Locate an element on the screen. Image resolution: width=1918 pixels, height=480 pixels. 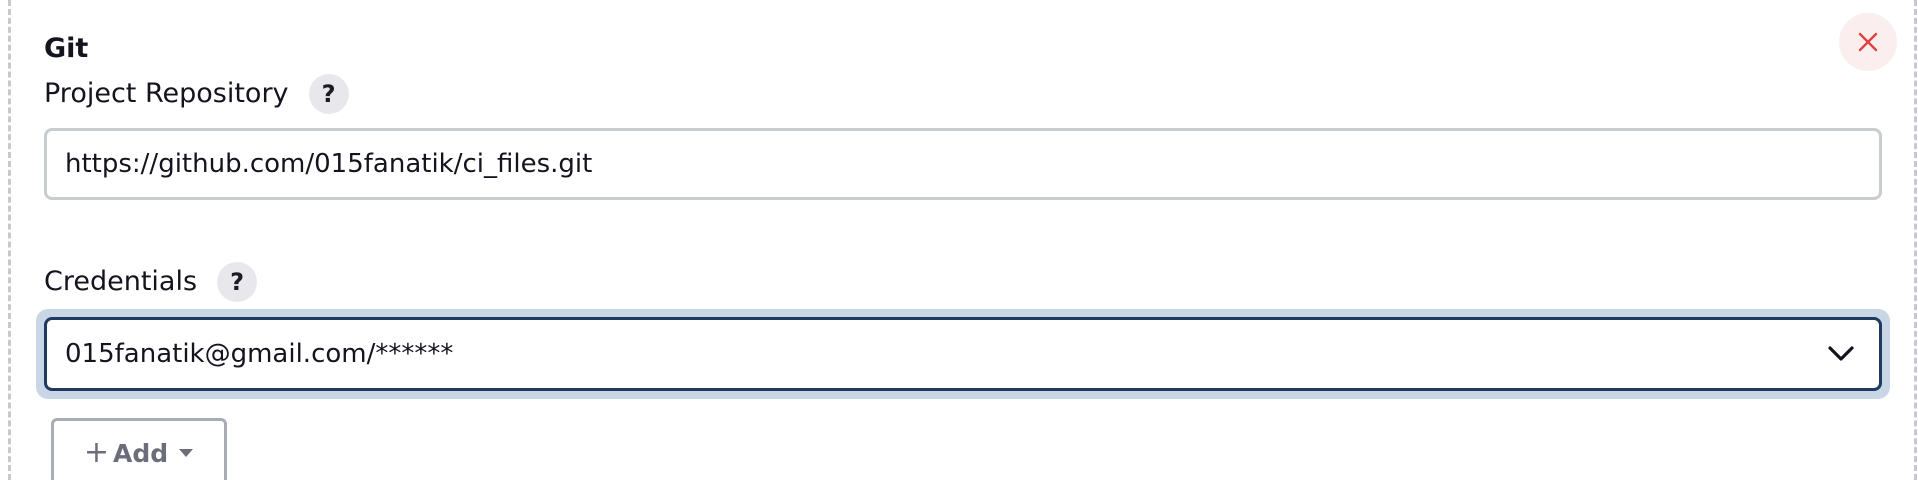
credentials-field-label: Credentials ? is located at coordinates (151, 282).